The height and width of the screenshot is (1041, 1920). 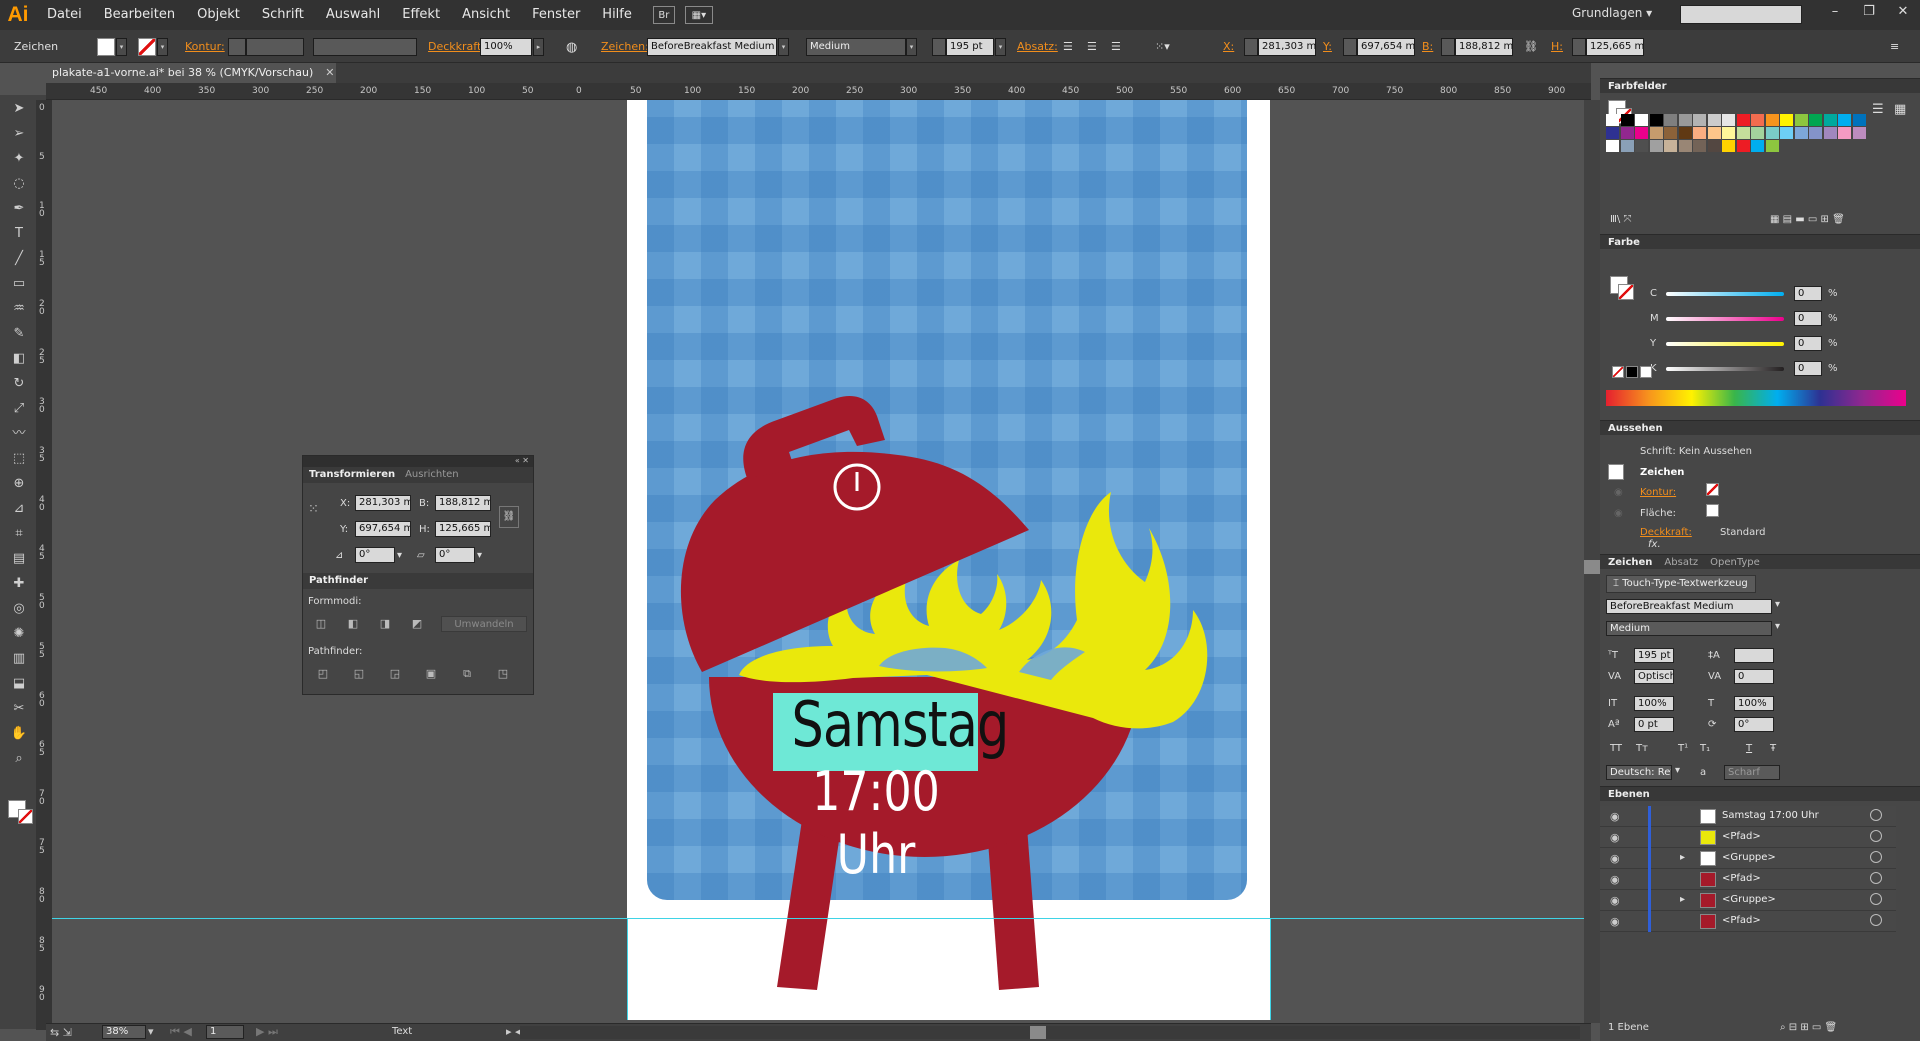 I want to click on arrange-documents-icon: ▦▾, so click(x=698, y=15).